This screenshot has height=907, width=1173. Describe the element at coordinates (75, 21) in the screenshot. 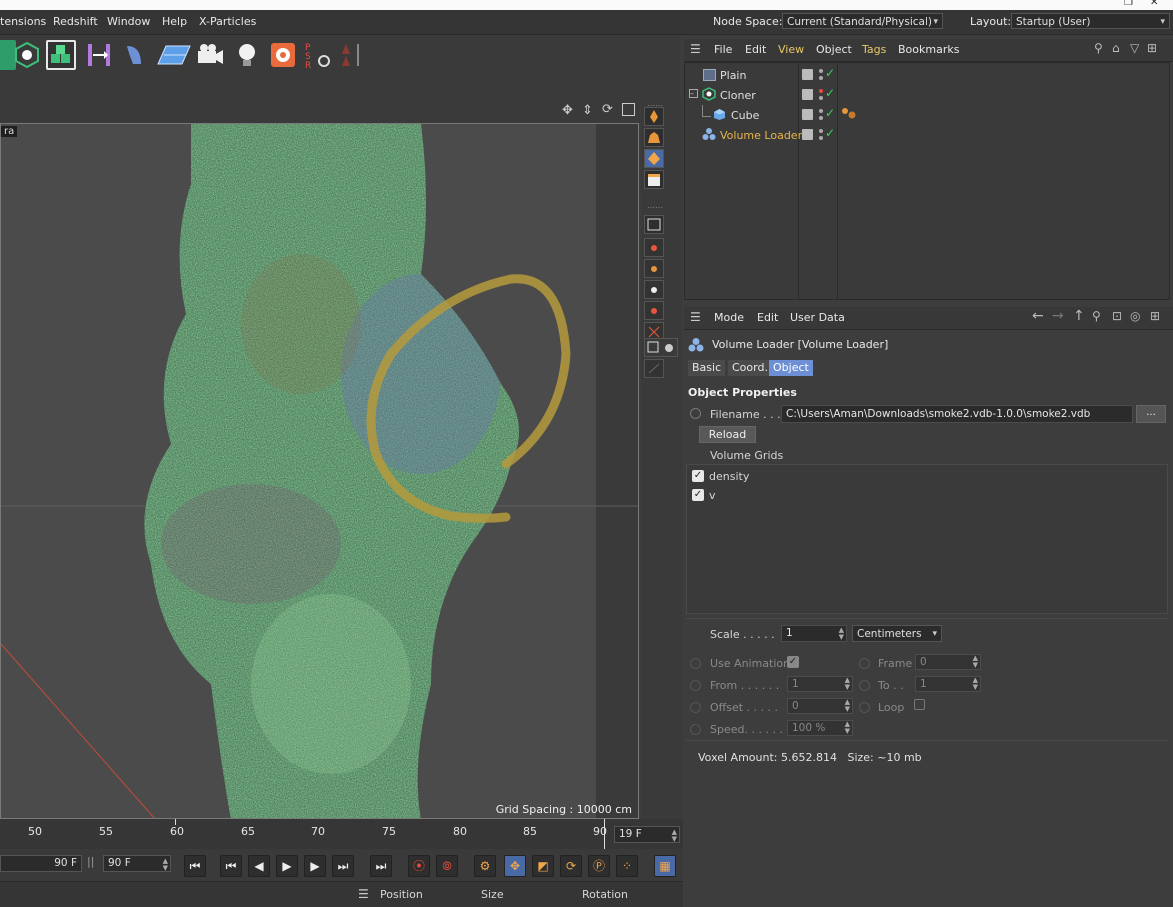

I see `menu-redshift: Redshift` at that location.